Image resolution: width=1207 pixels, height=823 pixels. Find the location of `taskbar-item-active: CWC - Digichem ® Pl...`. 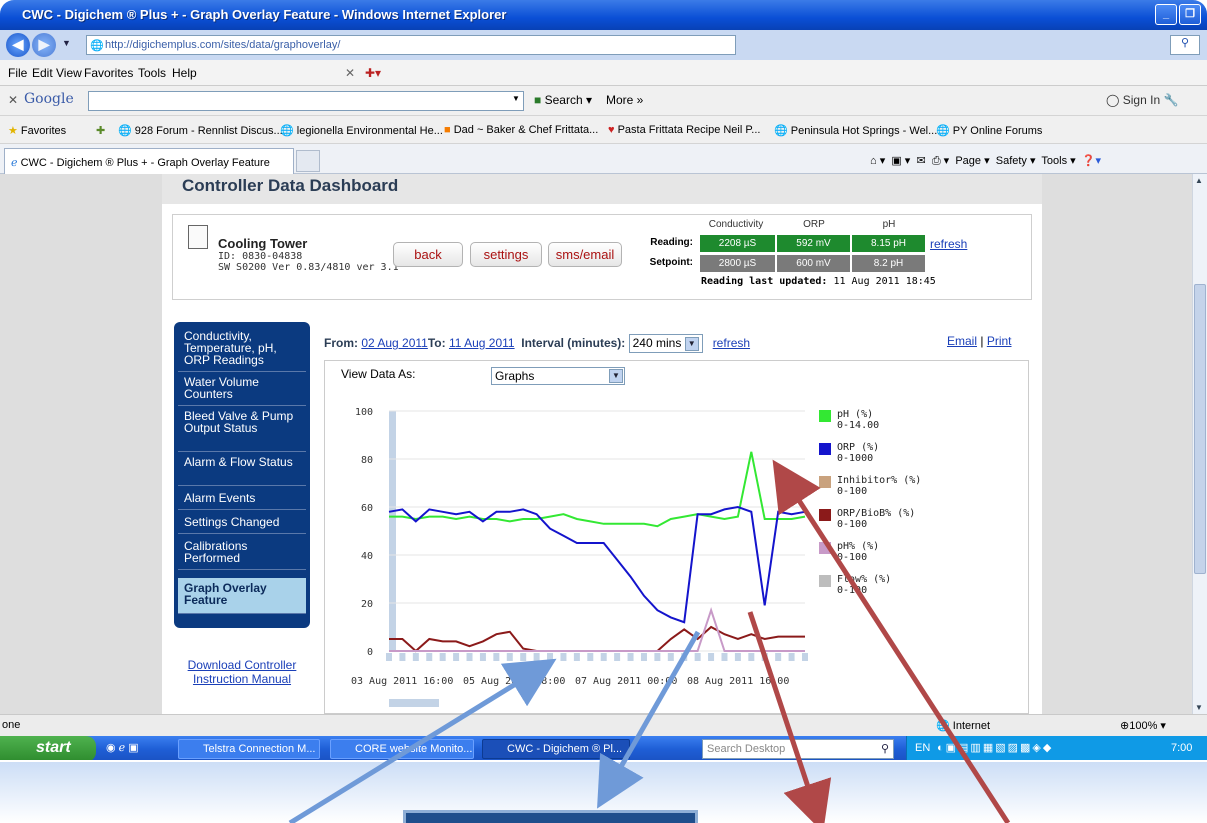

taskbar-item-active: CWC - Digichem ® Pl... is located at coordinates (556, 749).